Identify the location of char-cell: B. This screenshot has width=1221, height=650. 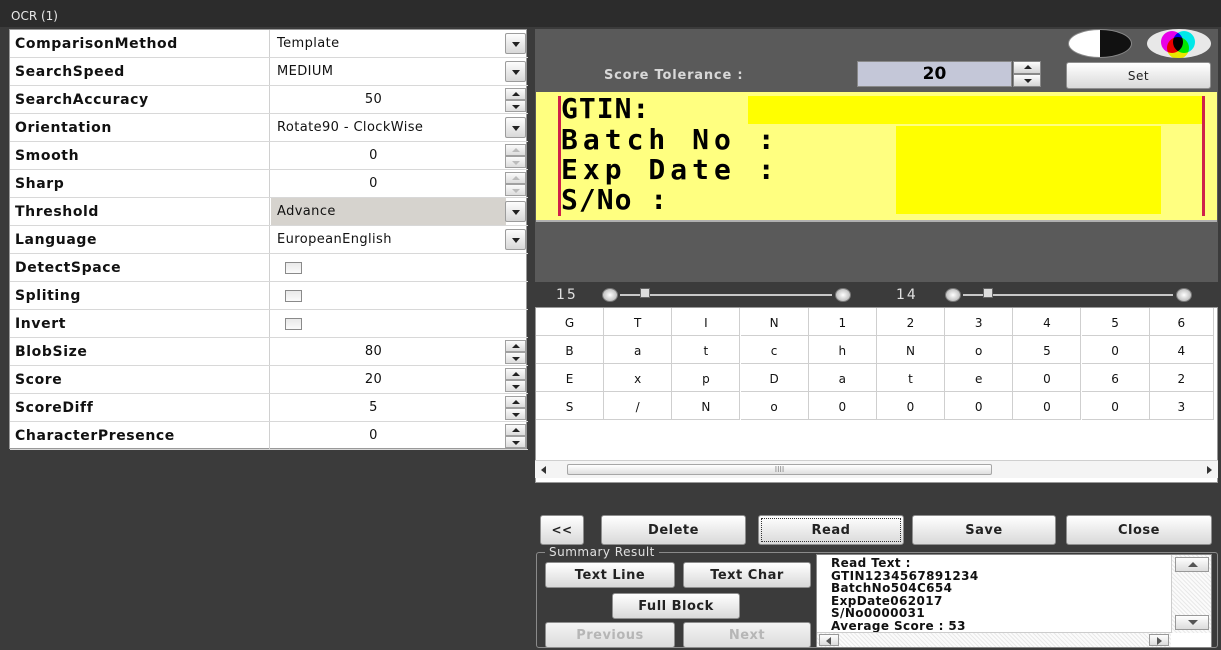
(570, 350).